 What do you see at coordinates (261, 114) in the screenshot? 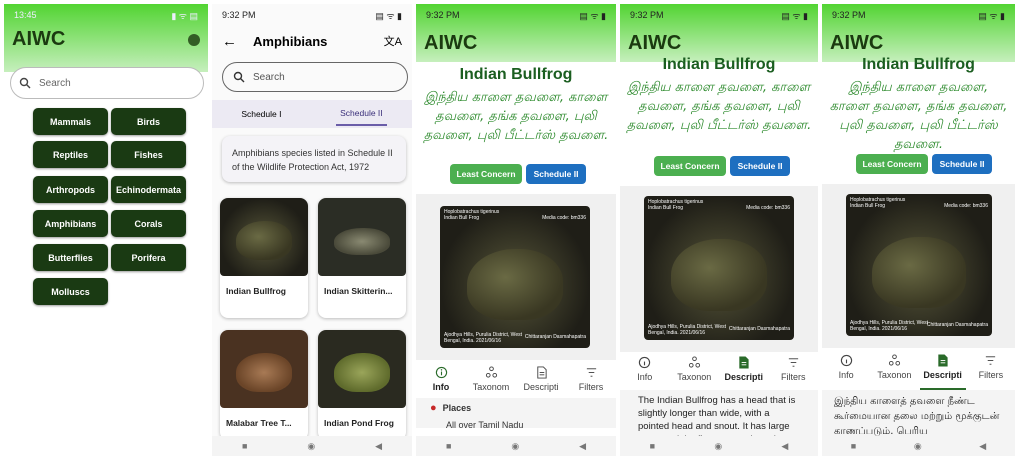
I see `tab-schedule-i: Schedule I` at bounding box center [261, 114].